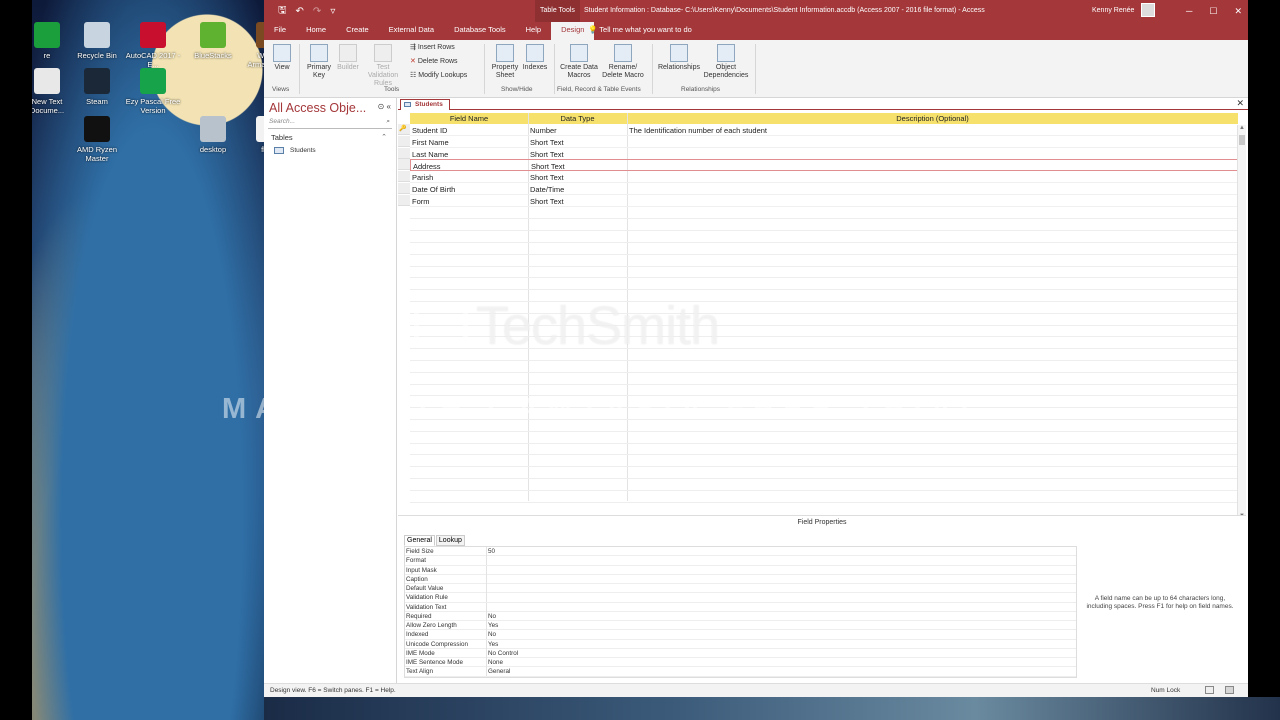 Image resolution: width=1280 pixels, height=720 pixels. Describe the element at coordinates (824, 189) in the screenshot. I see `table-row: Date Of Birth Date/Time` at that location.